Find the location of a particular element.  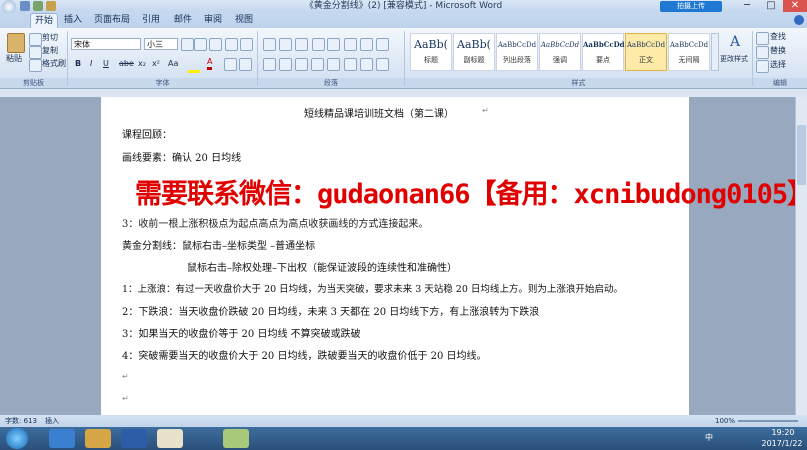

numbering-icon is located at coordinates (285, 44).